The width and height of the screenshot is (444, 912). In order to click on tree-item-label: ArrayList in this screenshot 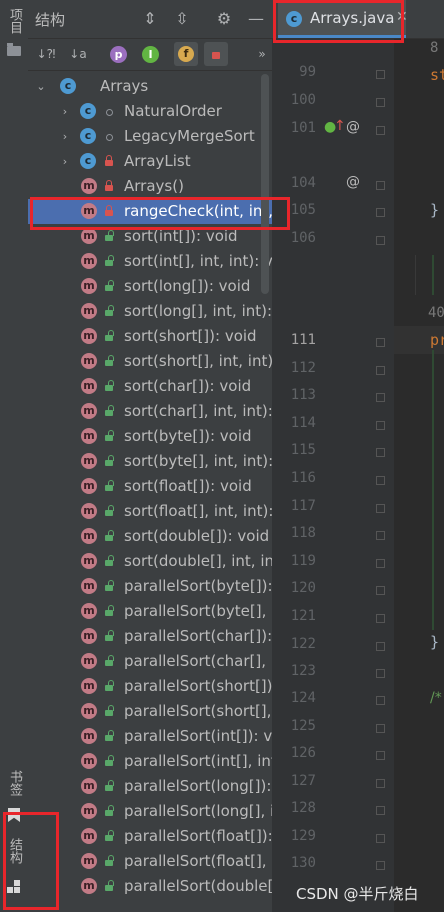, I will do `click(157, 161)`.